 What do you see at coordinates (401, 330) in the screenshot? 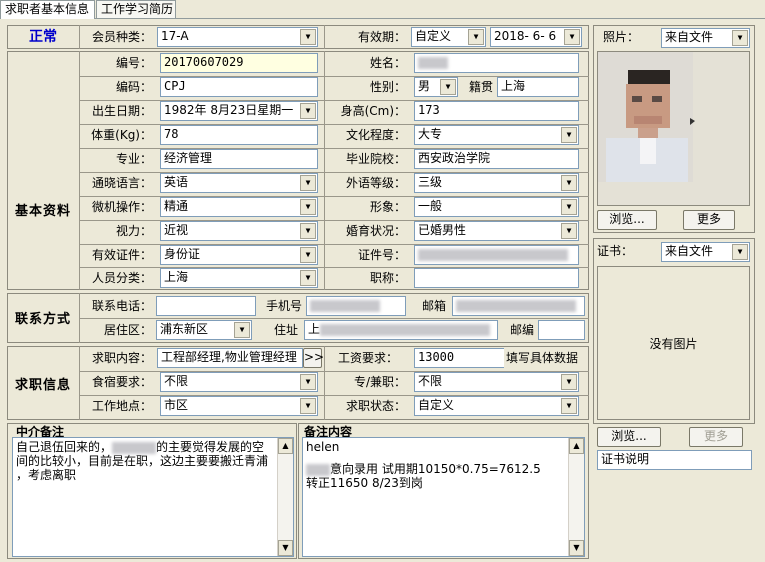
I see `address-field: 上` at bounding box center [401, 330].